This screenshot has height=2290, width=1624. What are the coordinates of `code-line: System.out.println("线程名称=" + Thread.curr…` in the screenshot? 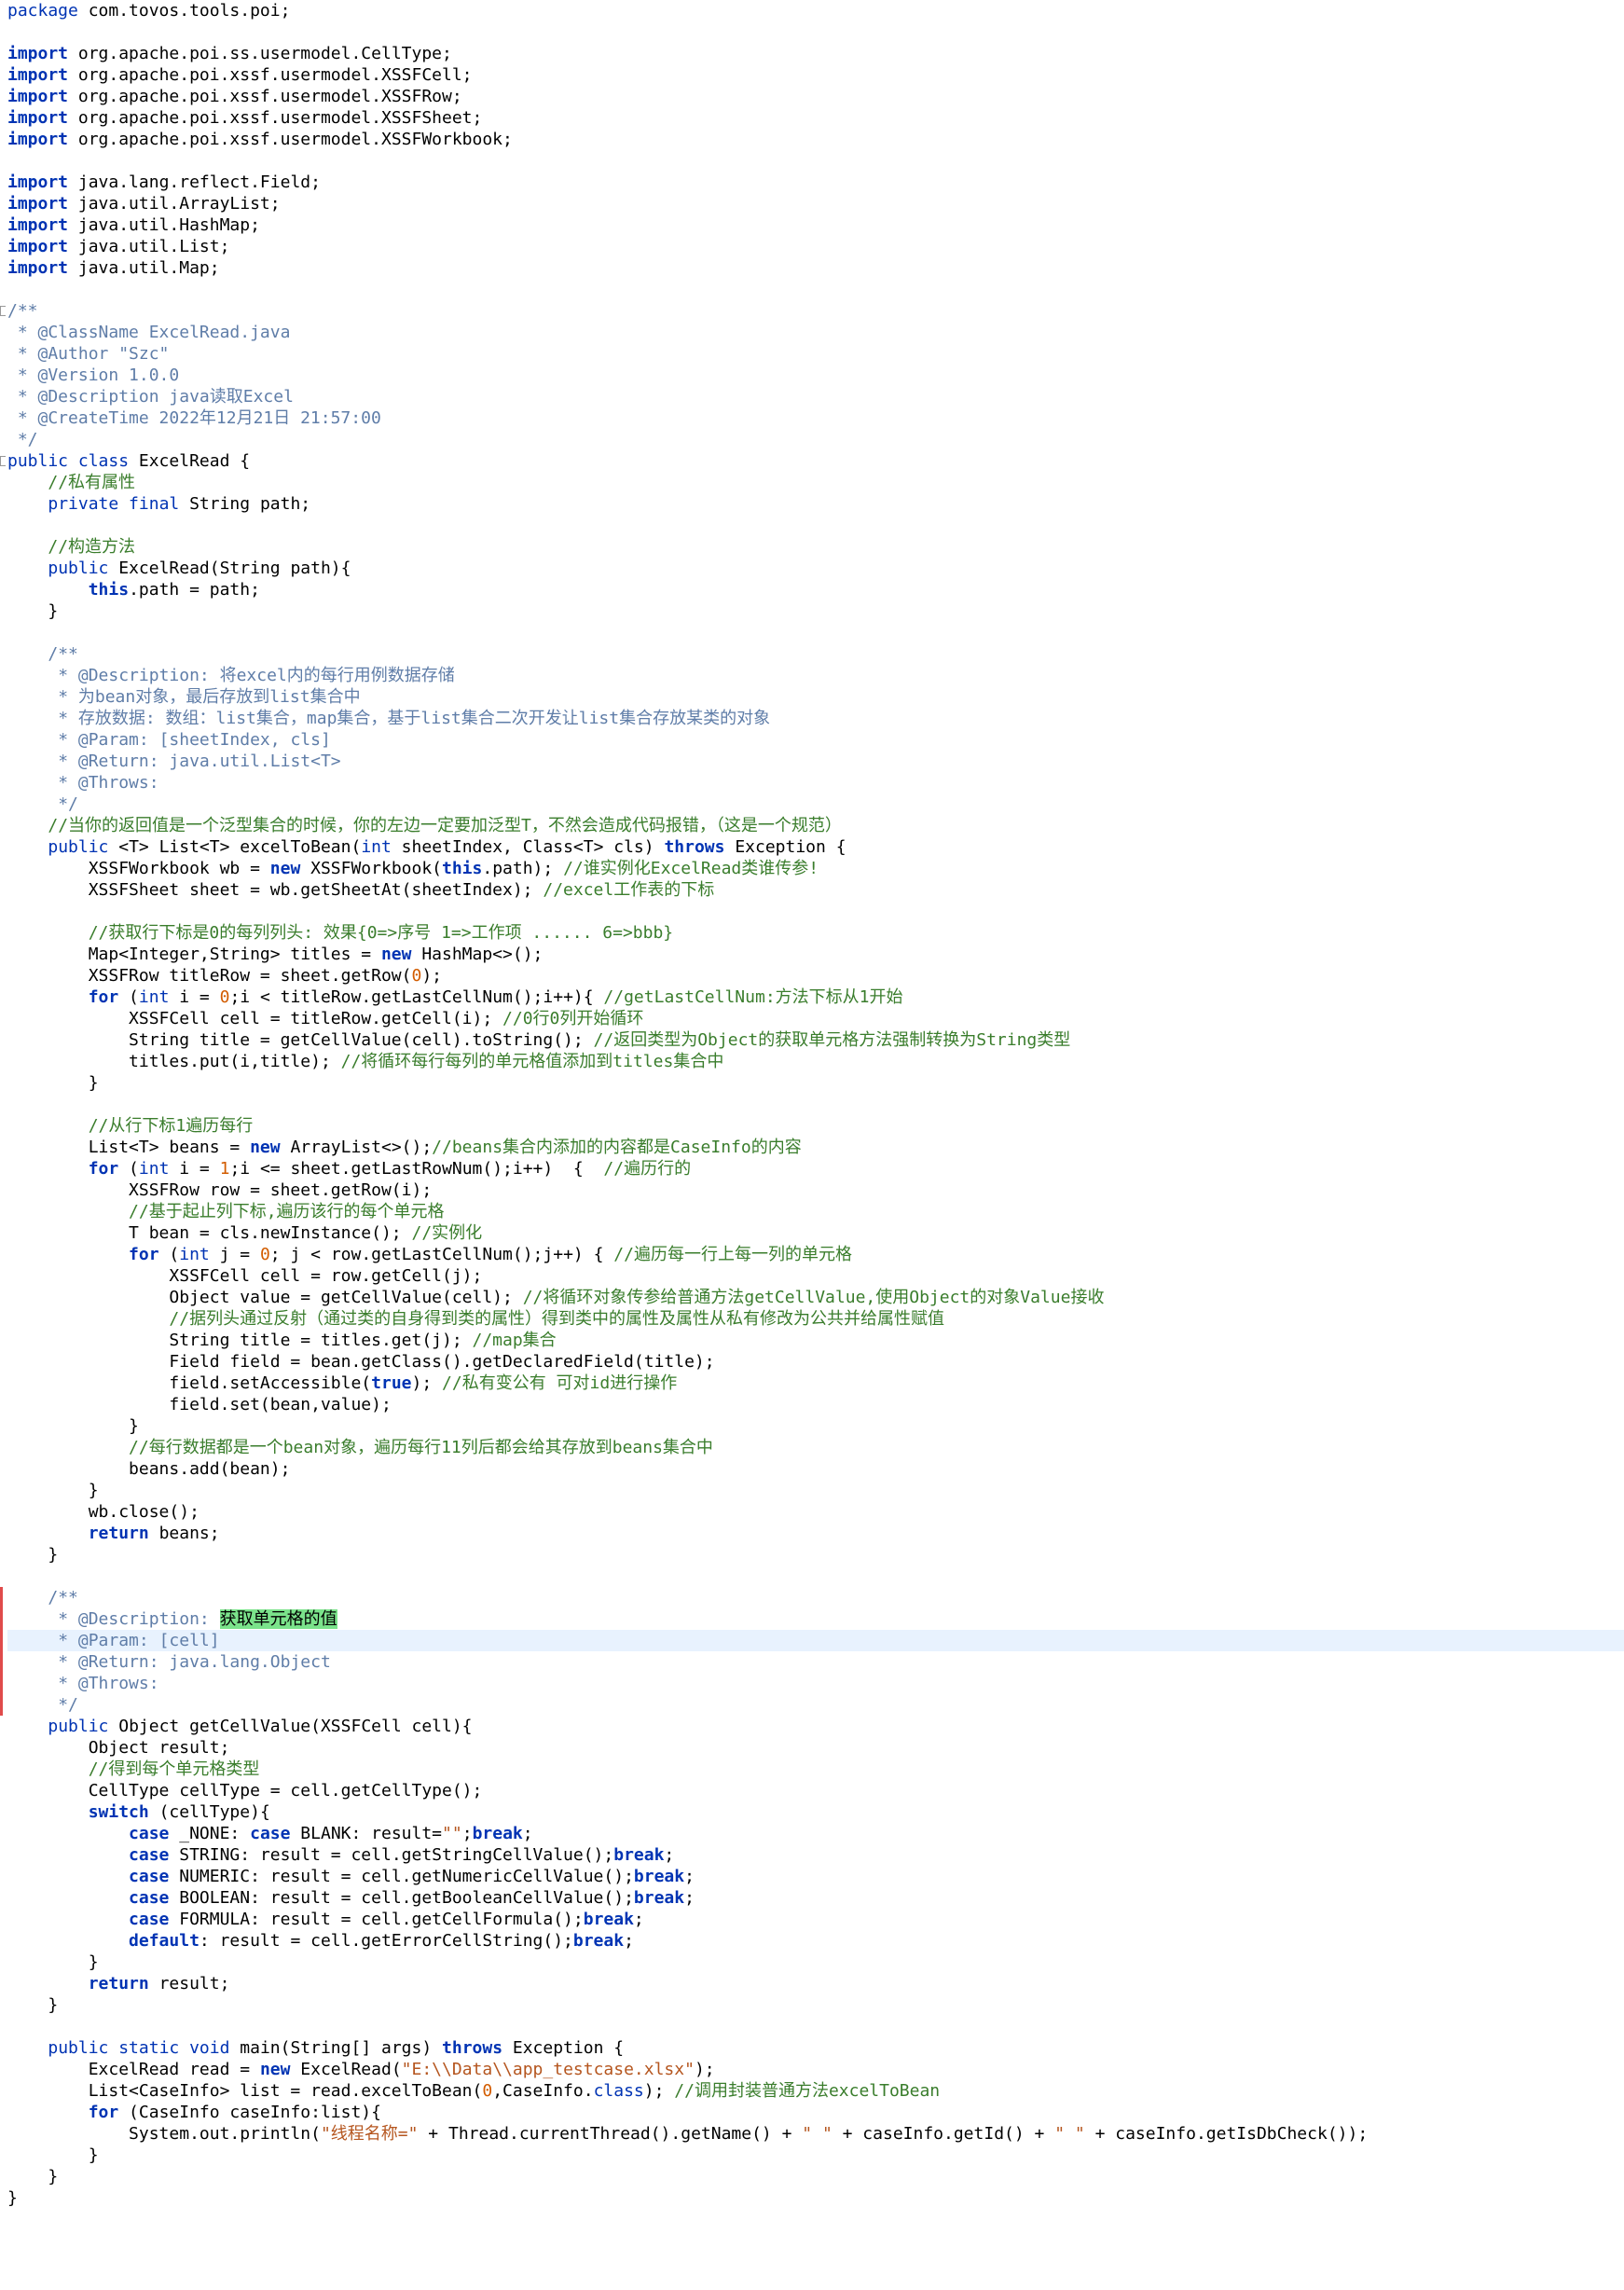 It's located at (815, 2134).